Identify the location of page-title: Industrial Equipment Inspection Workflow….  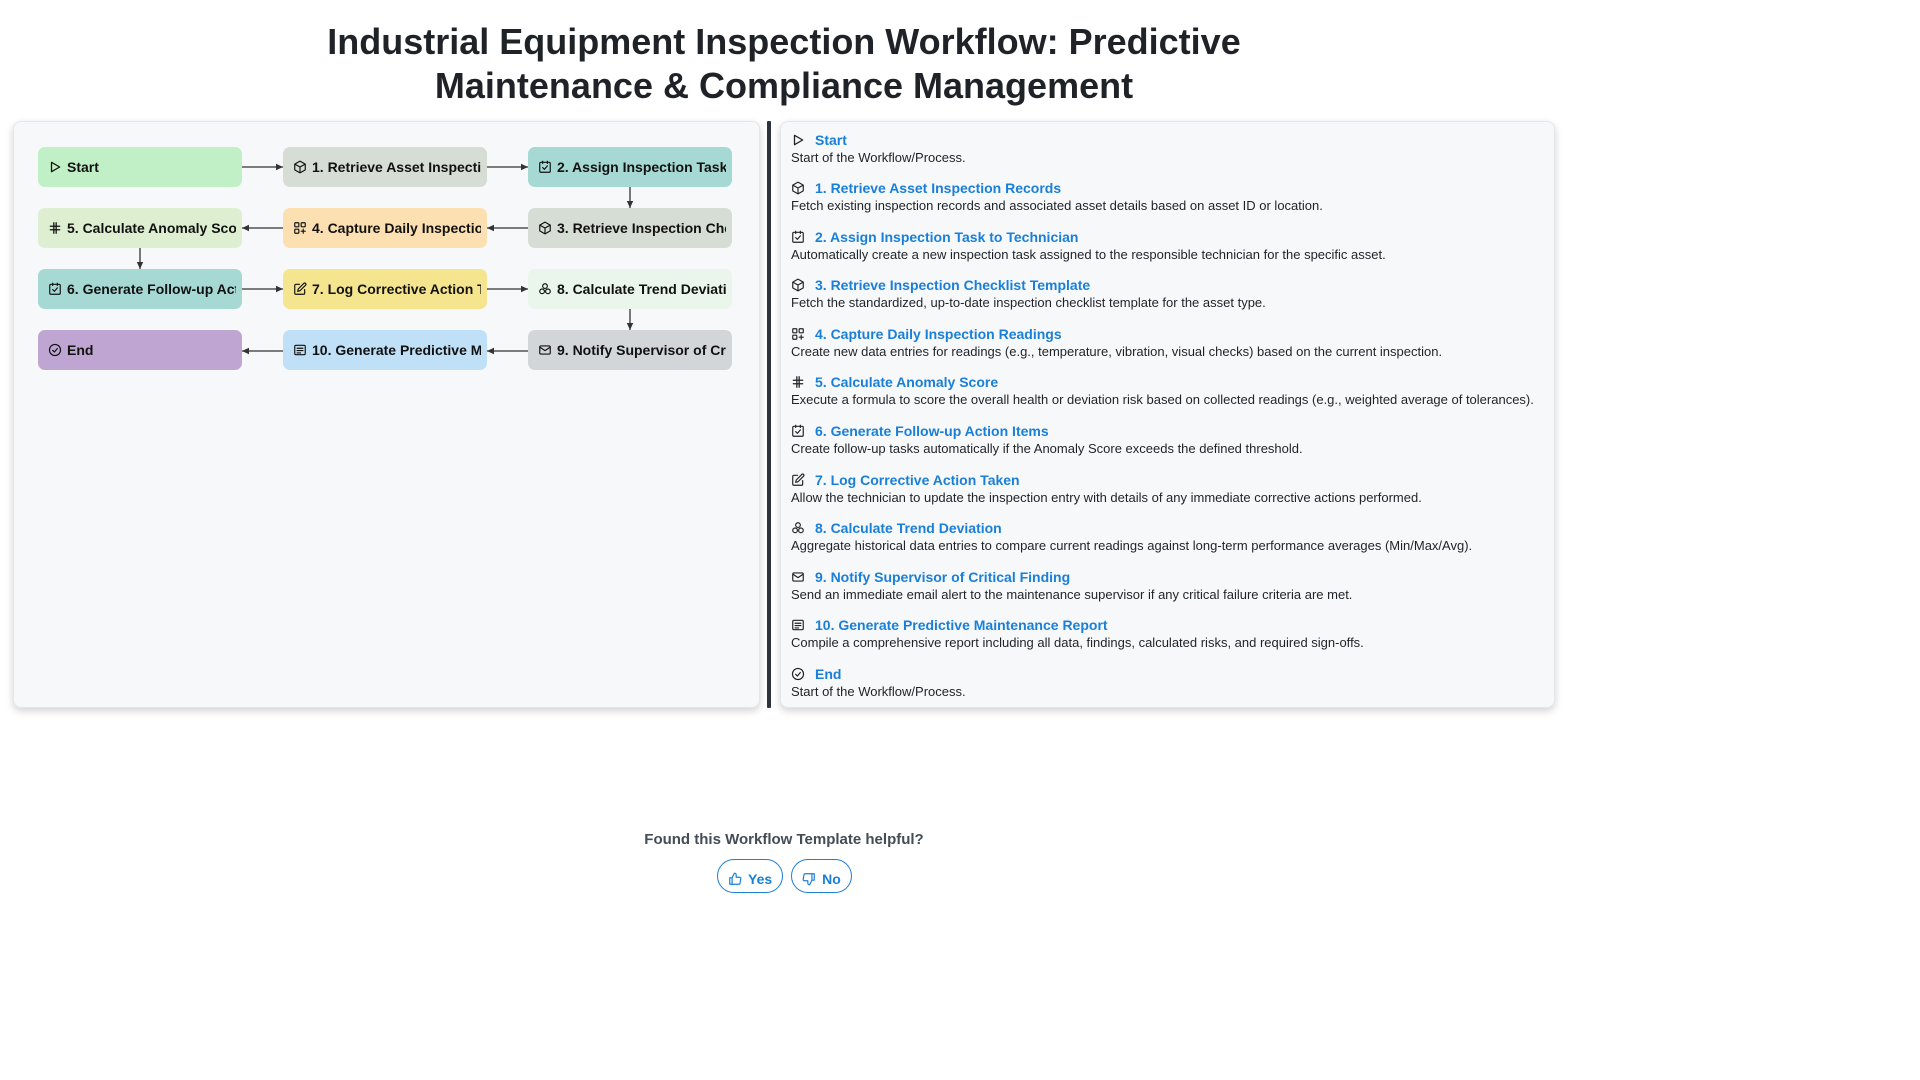
(784, 64).